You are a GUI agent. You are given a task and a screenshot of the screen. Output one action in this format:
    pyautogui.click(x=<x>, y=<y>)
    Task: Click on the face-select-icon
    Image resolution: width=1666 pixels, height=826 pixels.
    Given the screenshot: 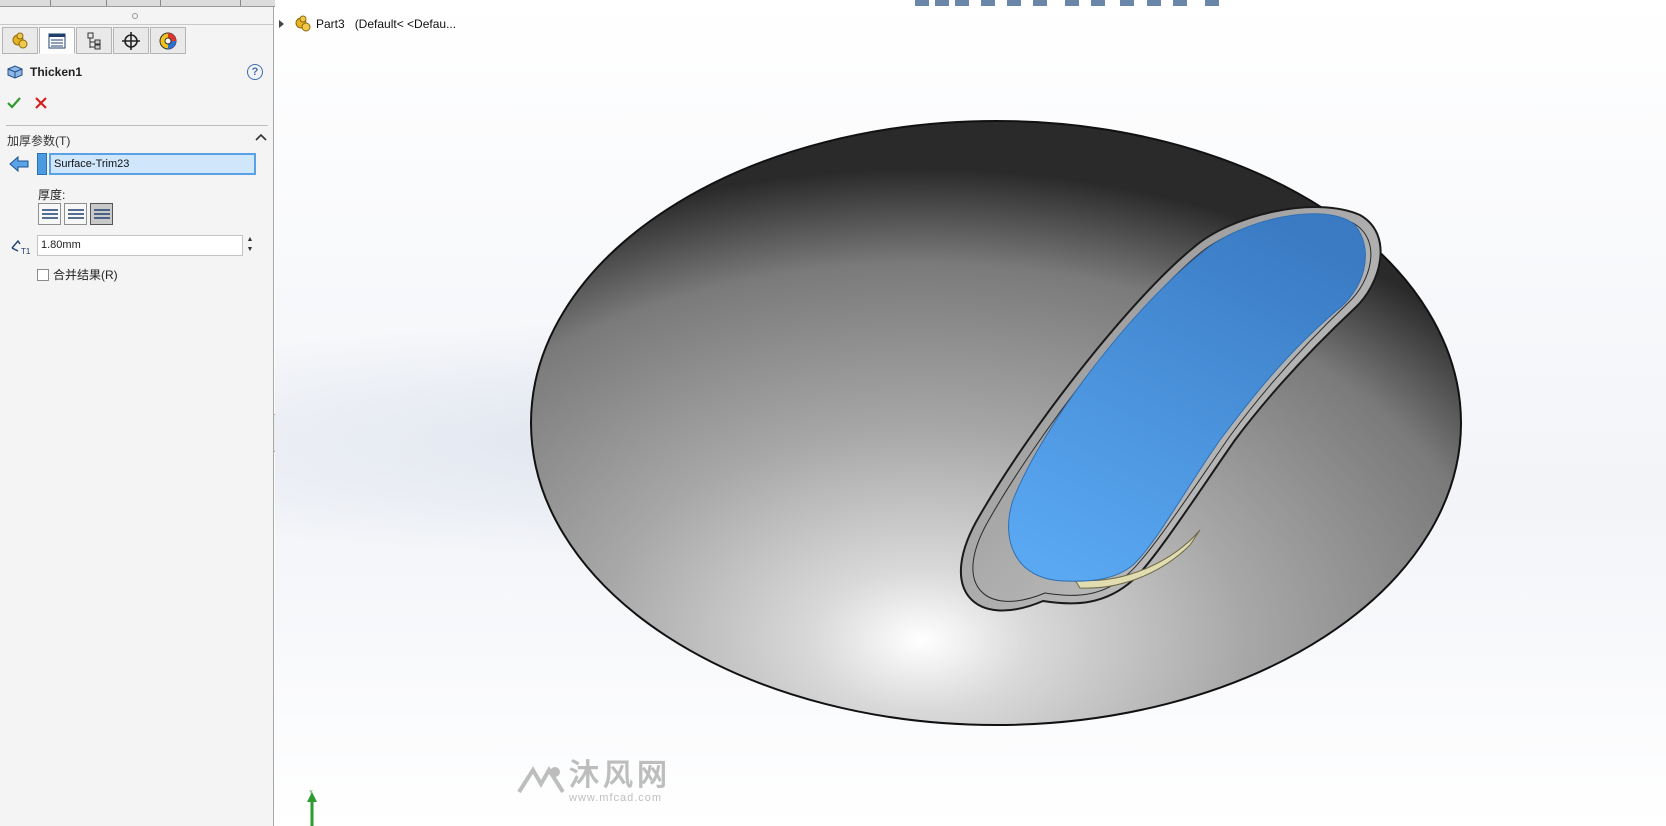 What is the action you would take?
    pyautogui.click(x=19, y=164)
    